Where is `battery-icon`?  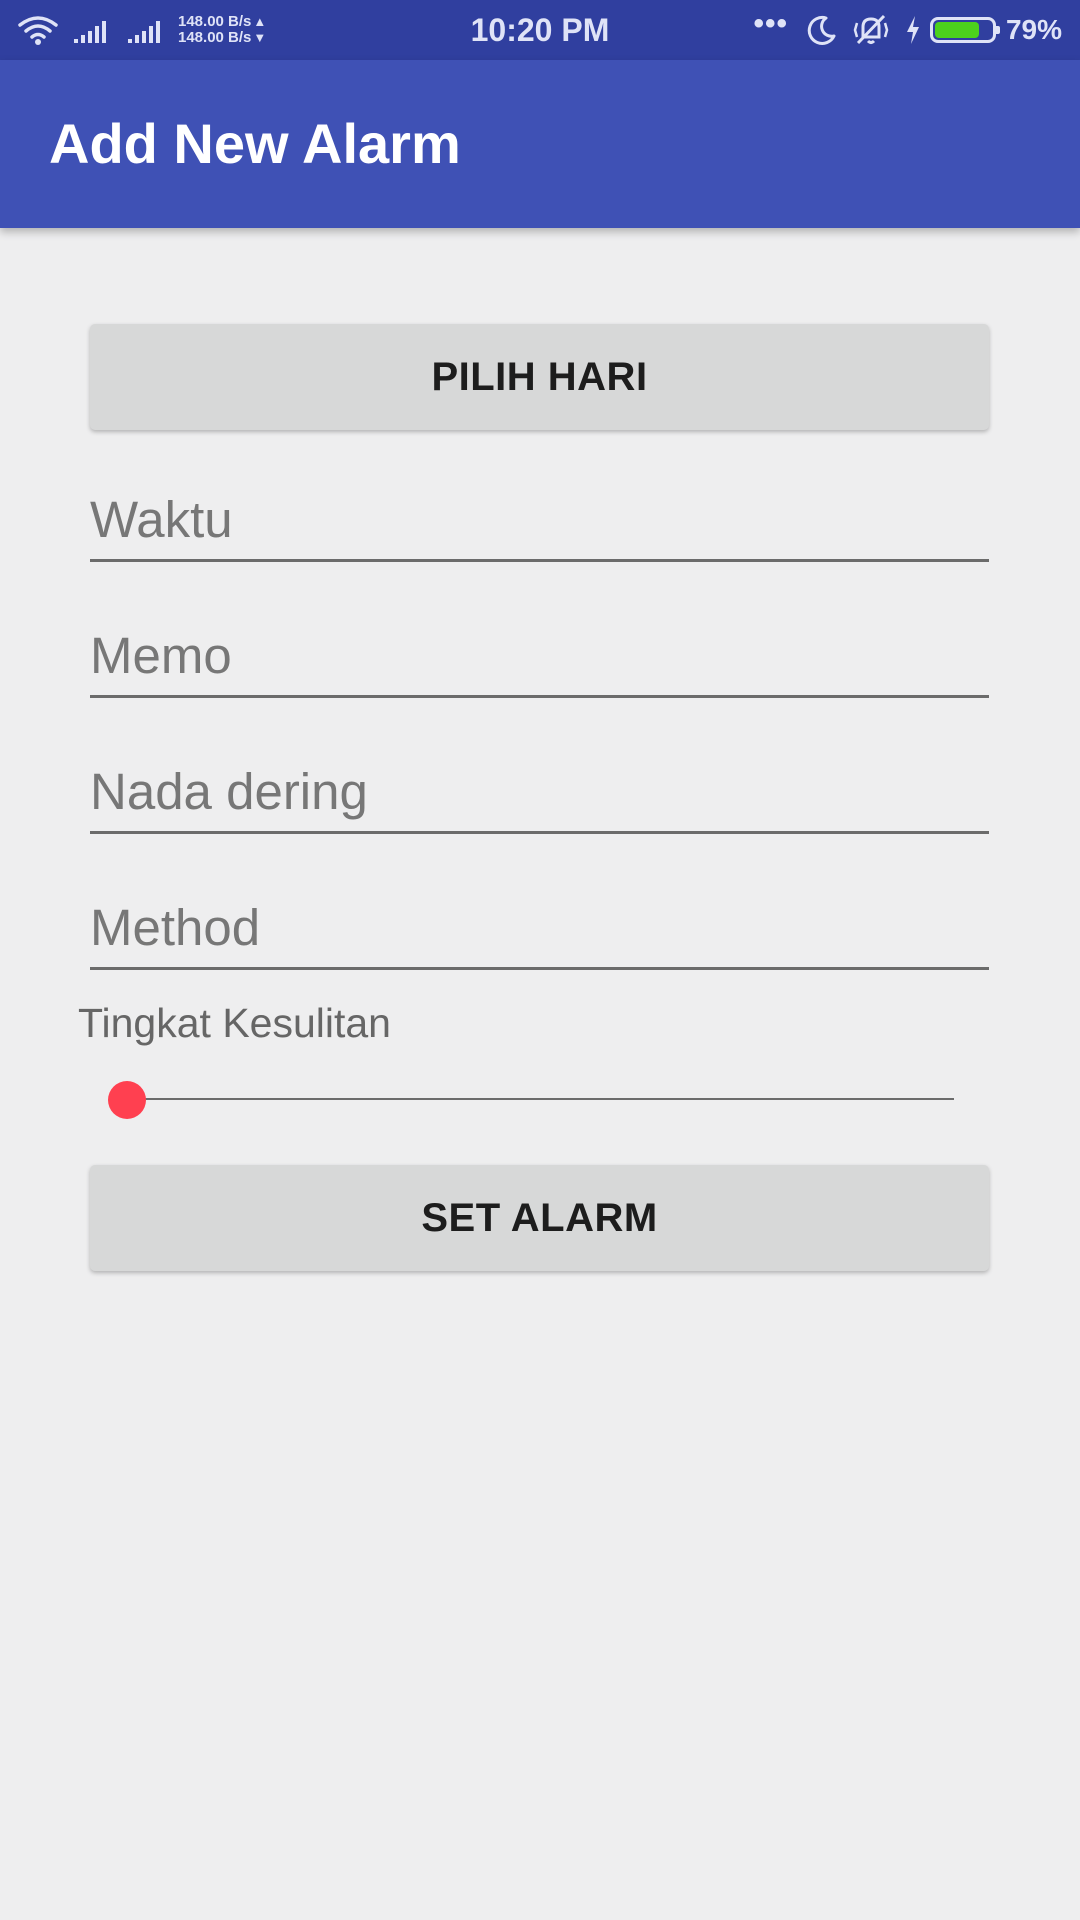 battery-icon is located at coordinates (964, 30).